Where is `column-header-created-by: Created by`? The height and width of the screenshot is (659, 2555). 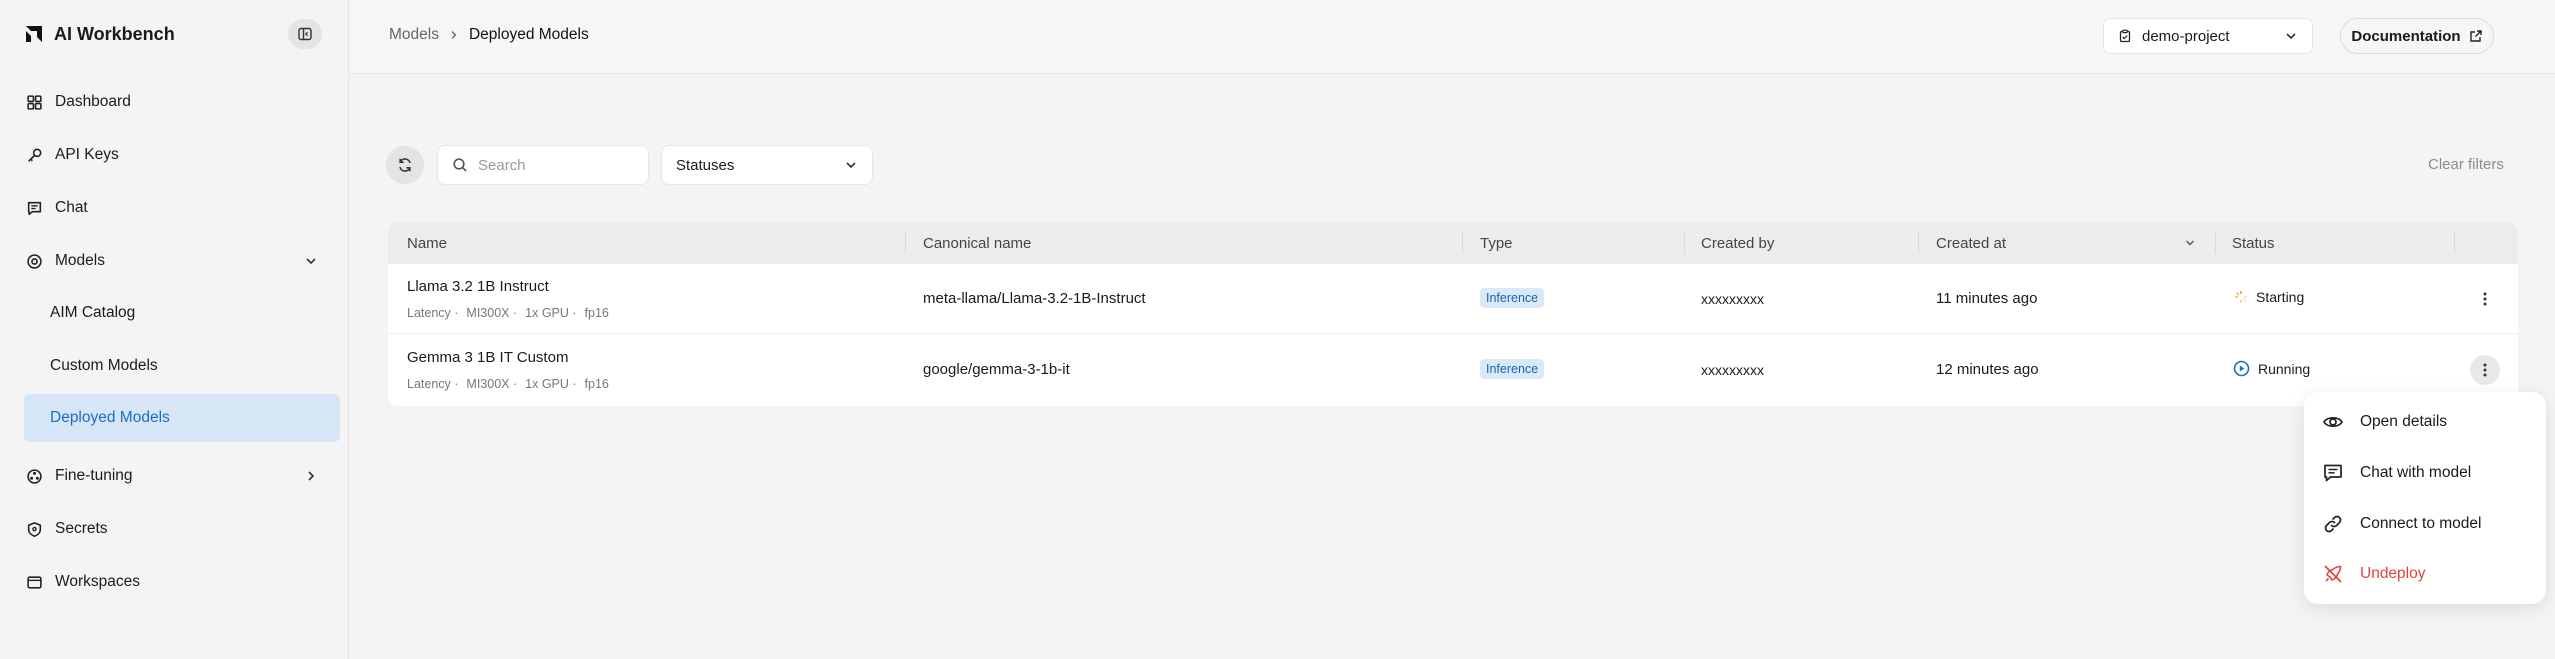 column-header-created-by: Created by is located at coordinates (1737, 243).